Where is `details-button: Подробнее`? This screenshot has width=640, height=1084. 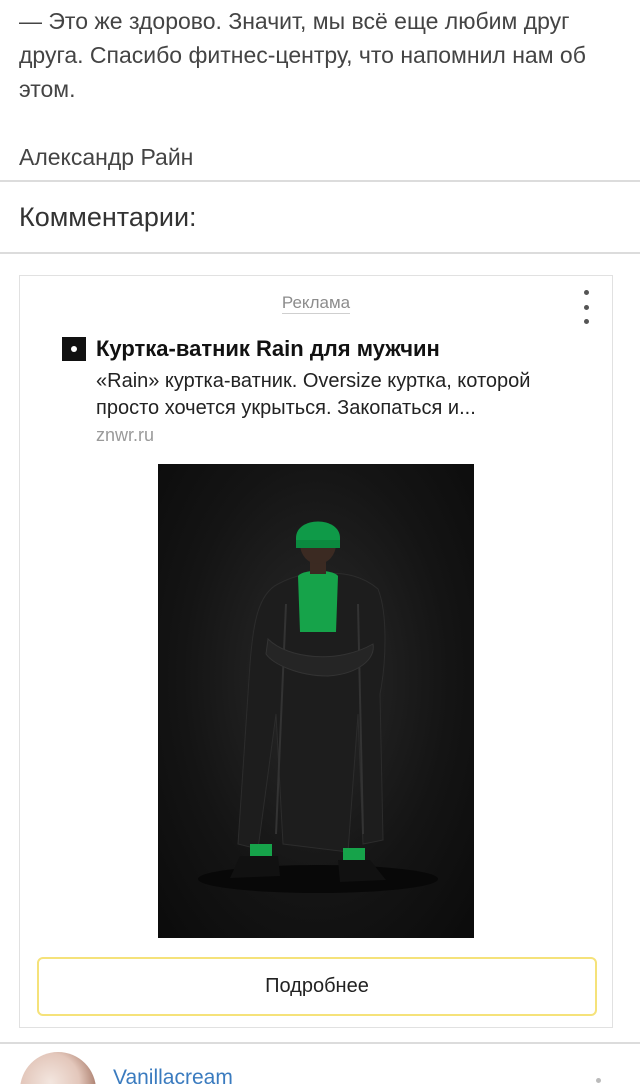 details-button: Подробнее is located at coordinates (317, 986).